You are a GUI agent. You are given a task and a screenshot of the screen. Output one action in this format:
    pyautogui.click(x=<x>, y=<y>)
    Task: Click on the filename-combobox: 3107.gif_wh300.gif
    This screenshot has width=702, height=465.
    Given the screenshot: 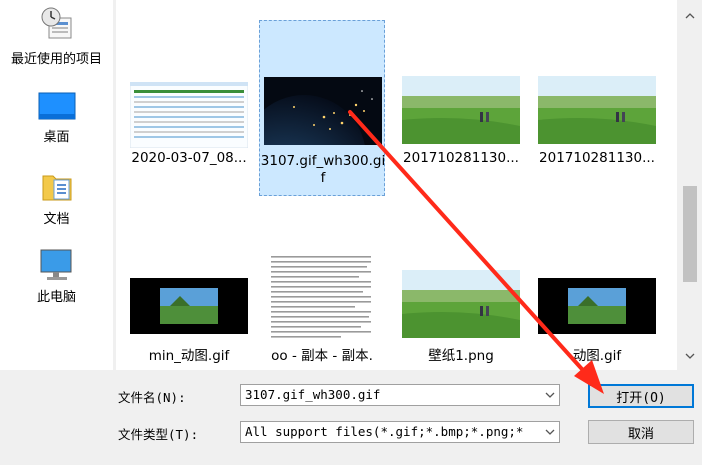 What is the action you would take?
    pyautogui.click(x=400, y=395)
    